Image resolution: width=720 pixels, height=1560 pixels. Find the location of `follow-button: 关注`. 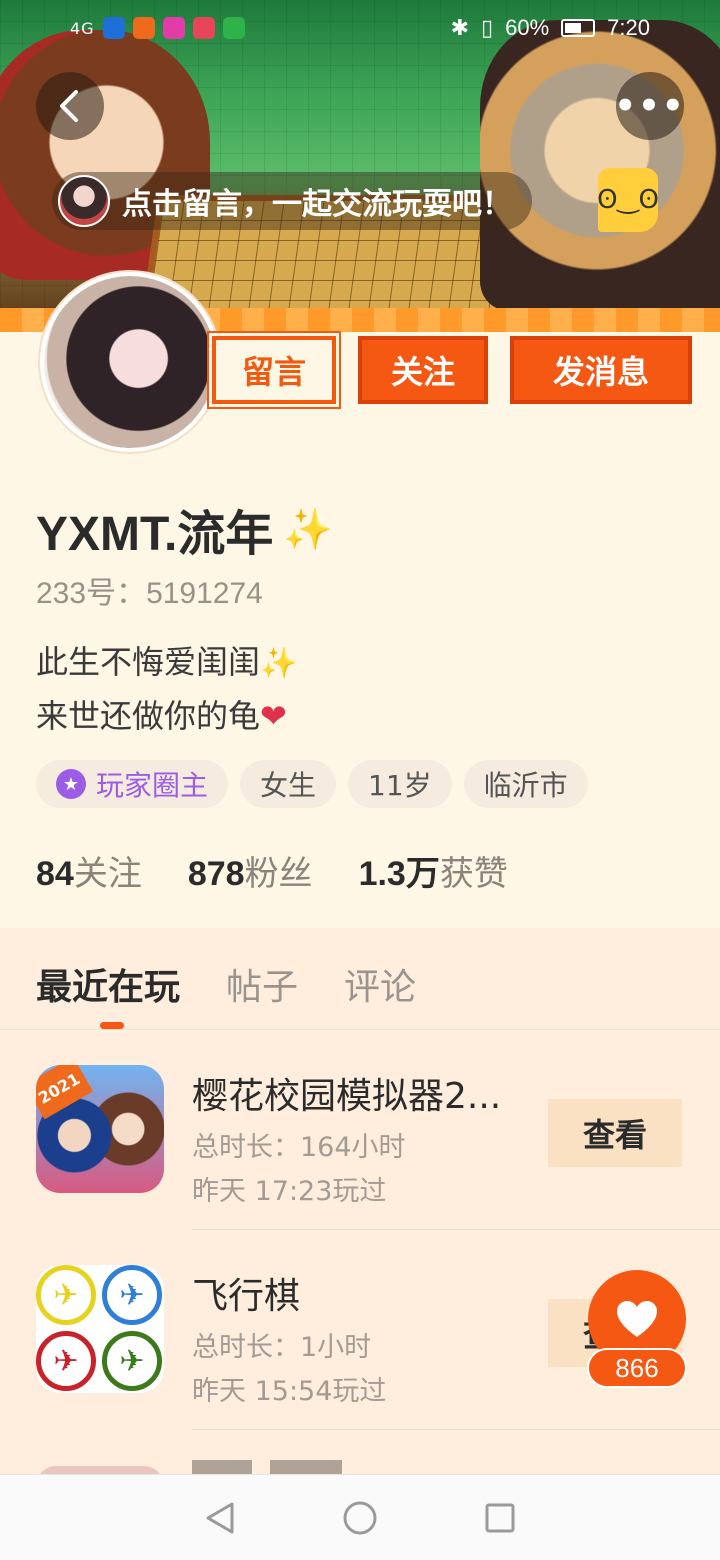

follow-button: 关注 is located at coordinates (423, 370).